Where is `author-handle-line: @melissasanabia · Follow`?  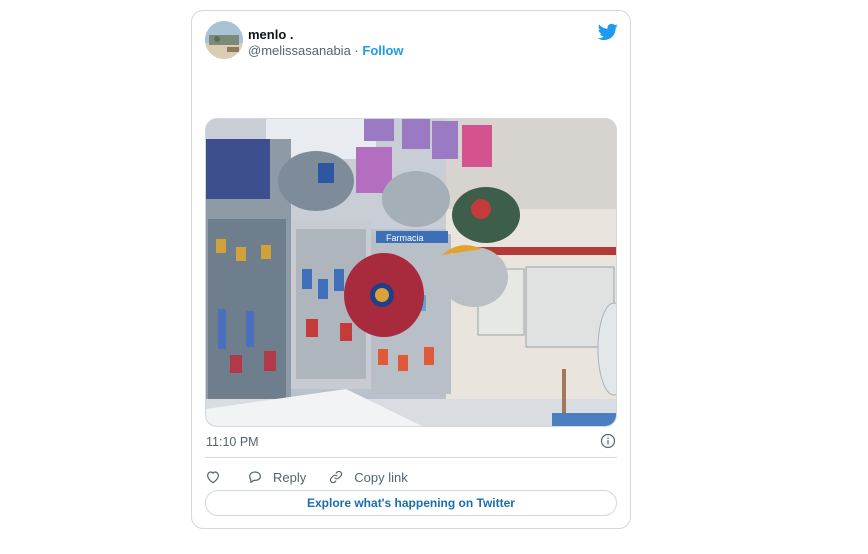 author-handle-line: @melissasanabia · Follow is located at coordinates (326, 50).